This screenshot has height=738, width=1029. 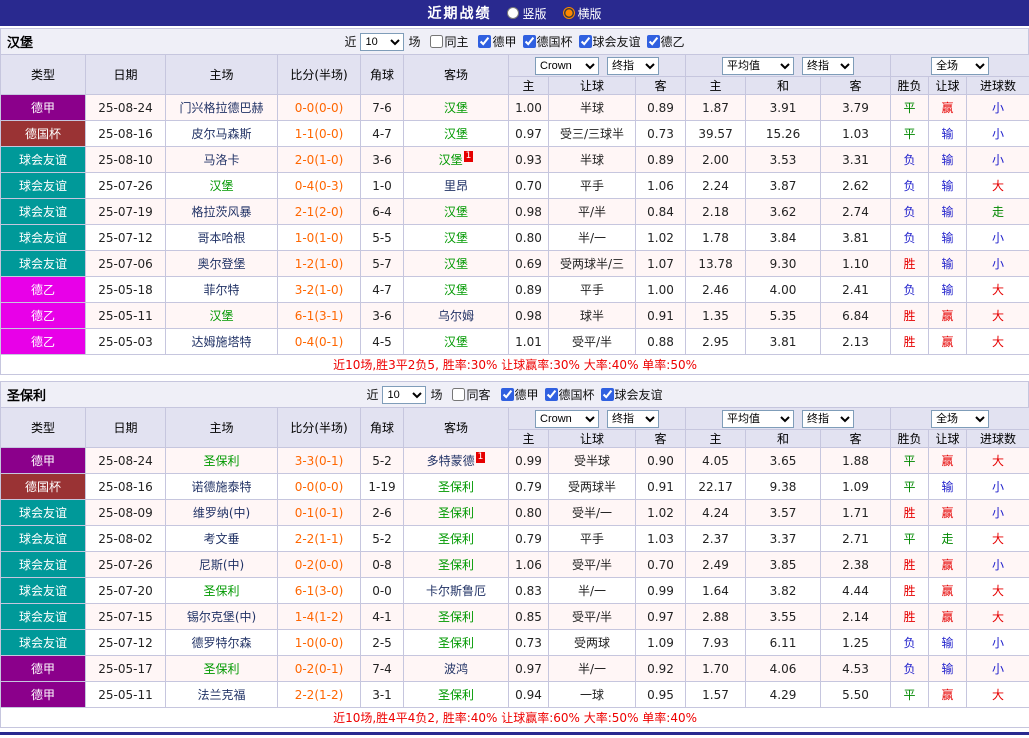 I want to click on home-team: 维罗纳(中), so click(x=221, y=512).